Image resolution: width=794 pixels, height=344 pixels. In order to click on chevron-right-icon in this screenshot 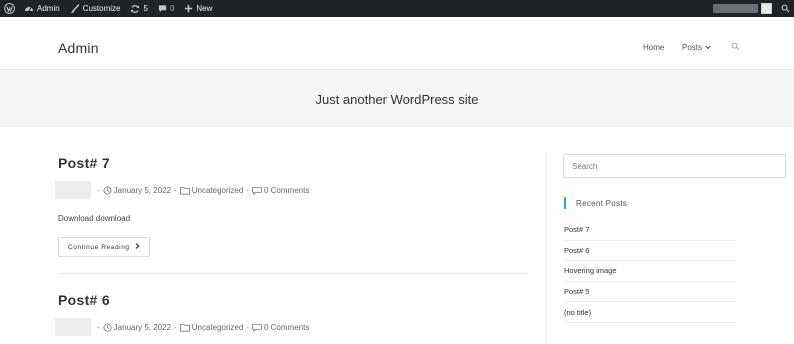, I will do `click(135, 247)`.